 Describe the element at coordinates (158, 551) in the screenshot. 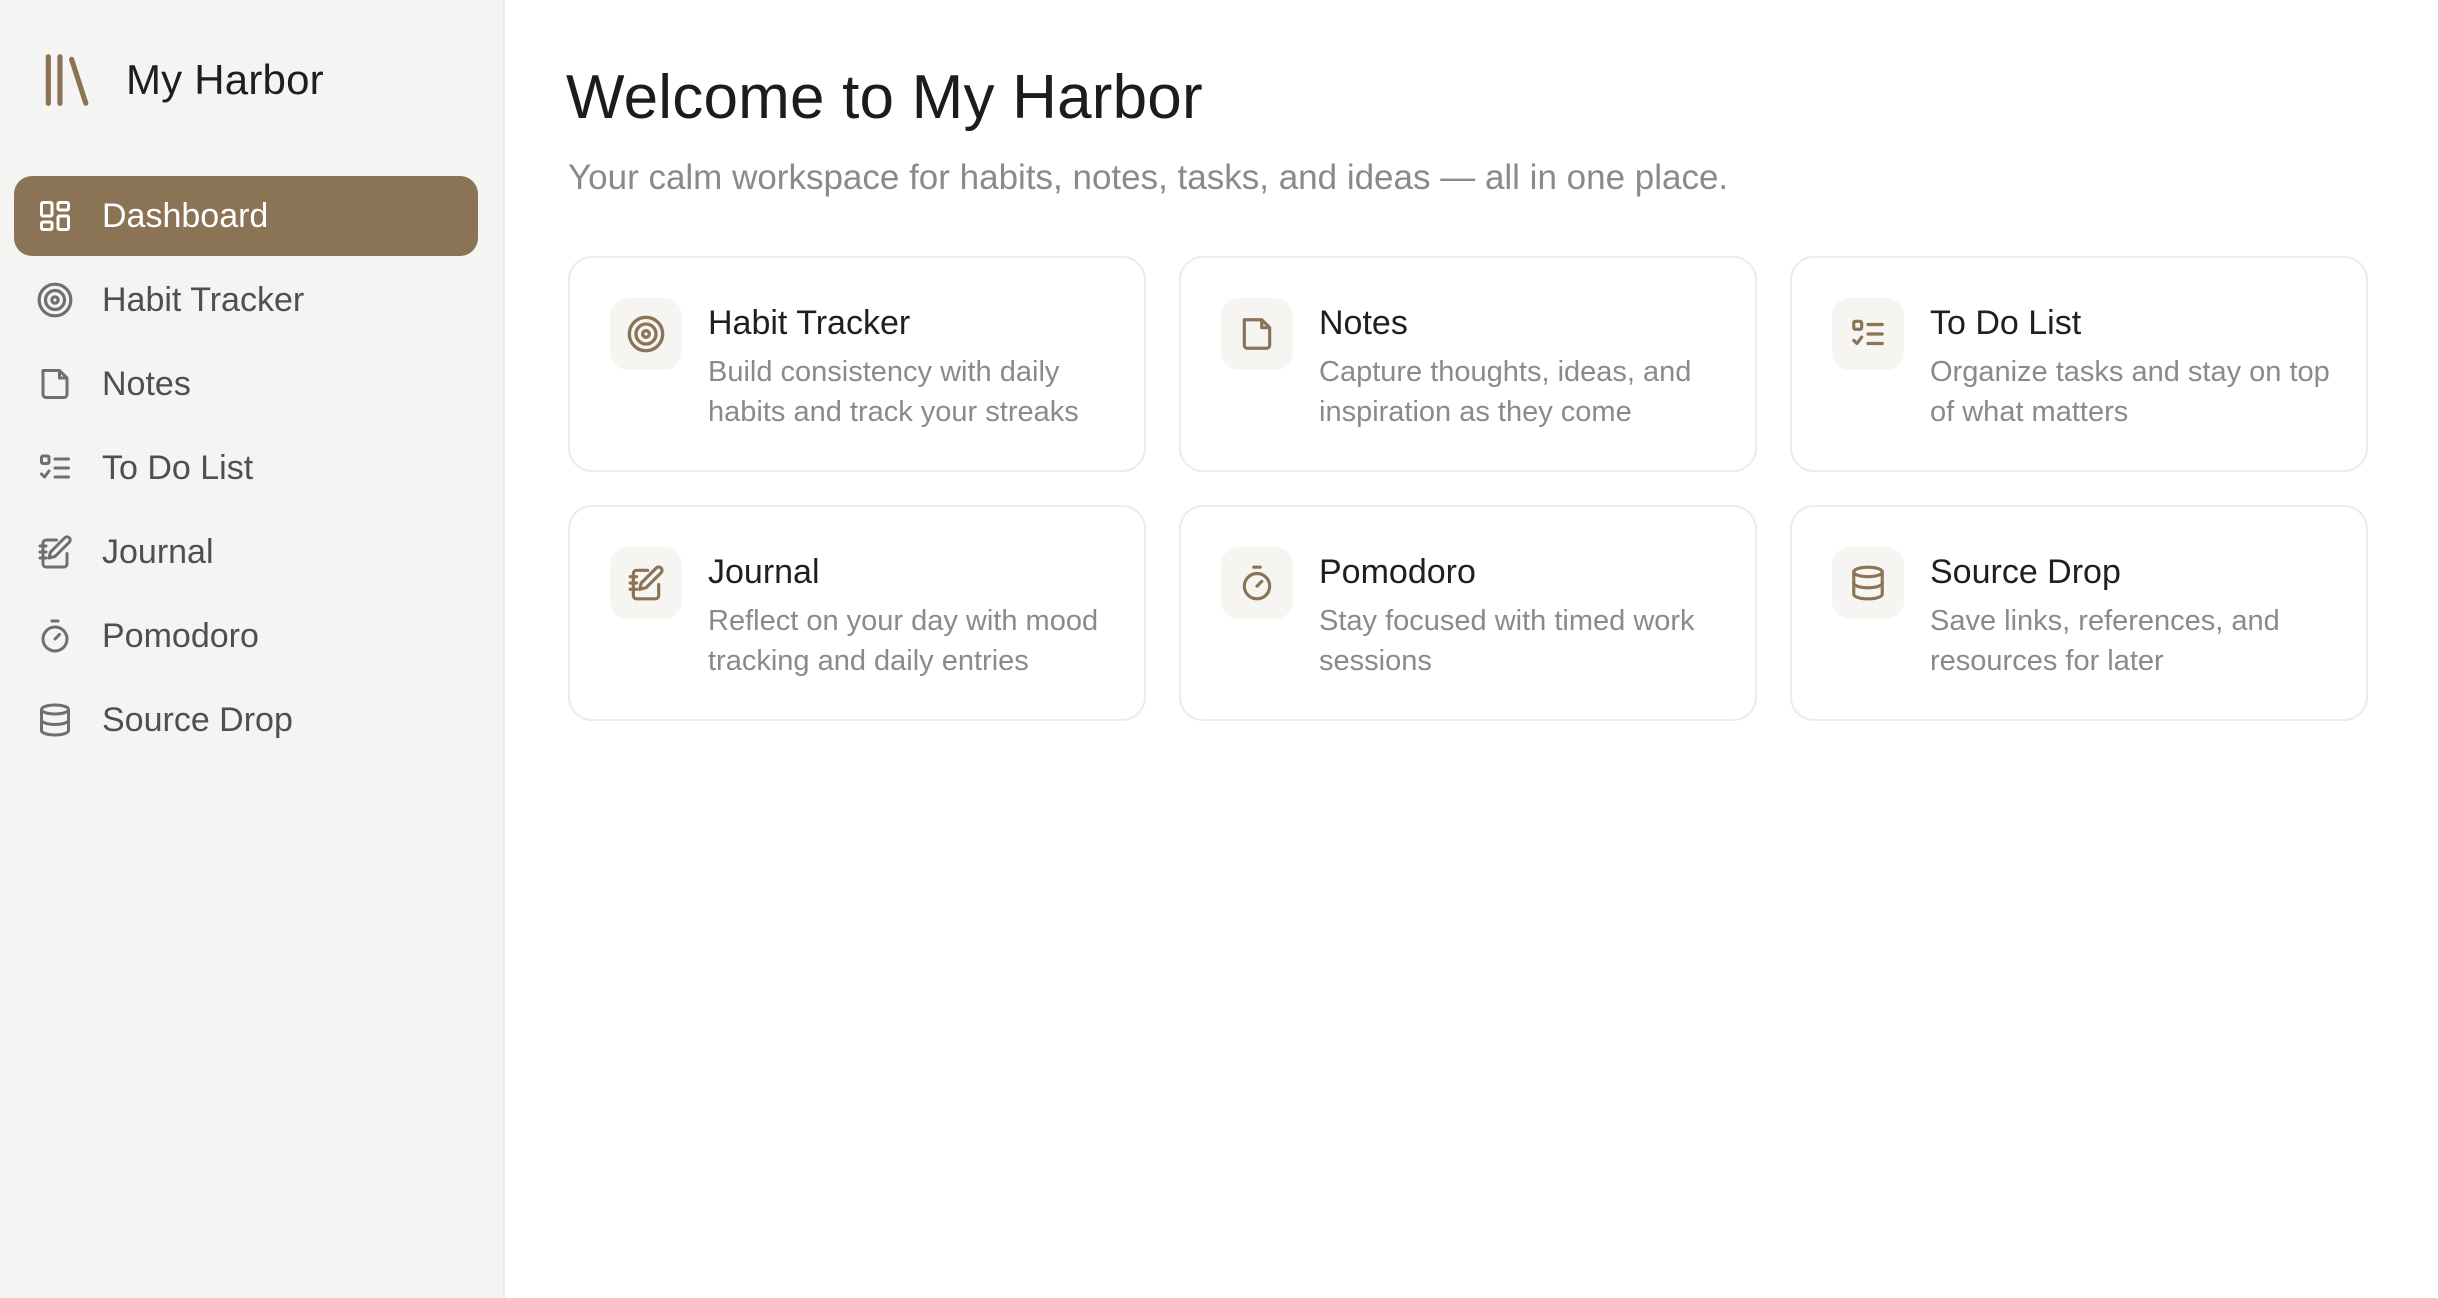

I see `sidebar-item-label: Journal` at that location.